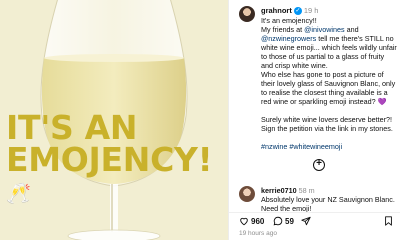  What do you see at coordinates (244, 221) in the screenshot?
I see `heart-icon` at bounding box center [244, 221].